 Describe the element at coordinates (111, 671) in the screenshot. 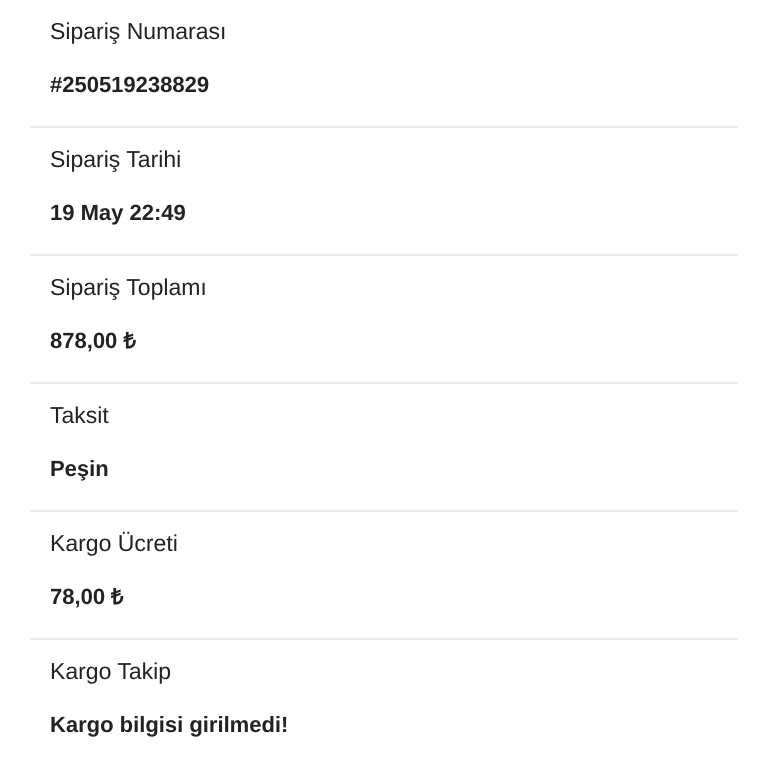

I see `field-label: Kargo Takip` at that location.